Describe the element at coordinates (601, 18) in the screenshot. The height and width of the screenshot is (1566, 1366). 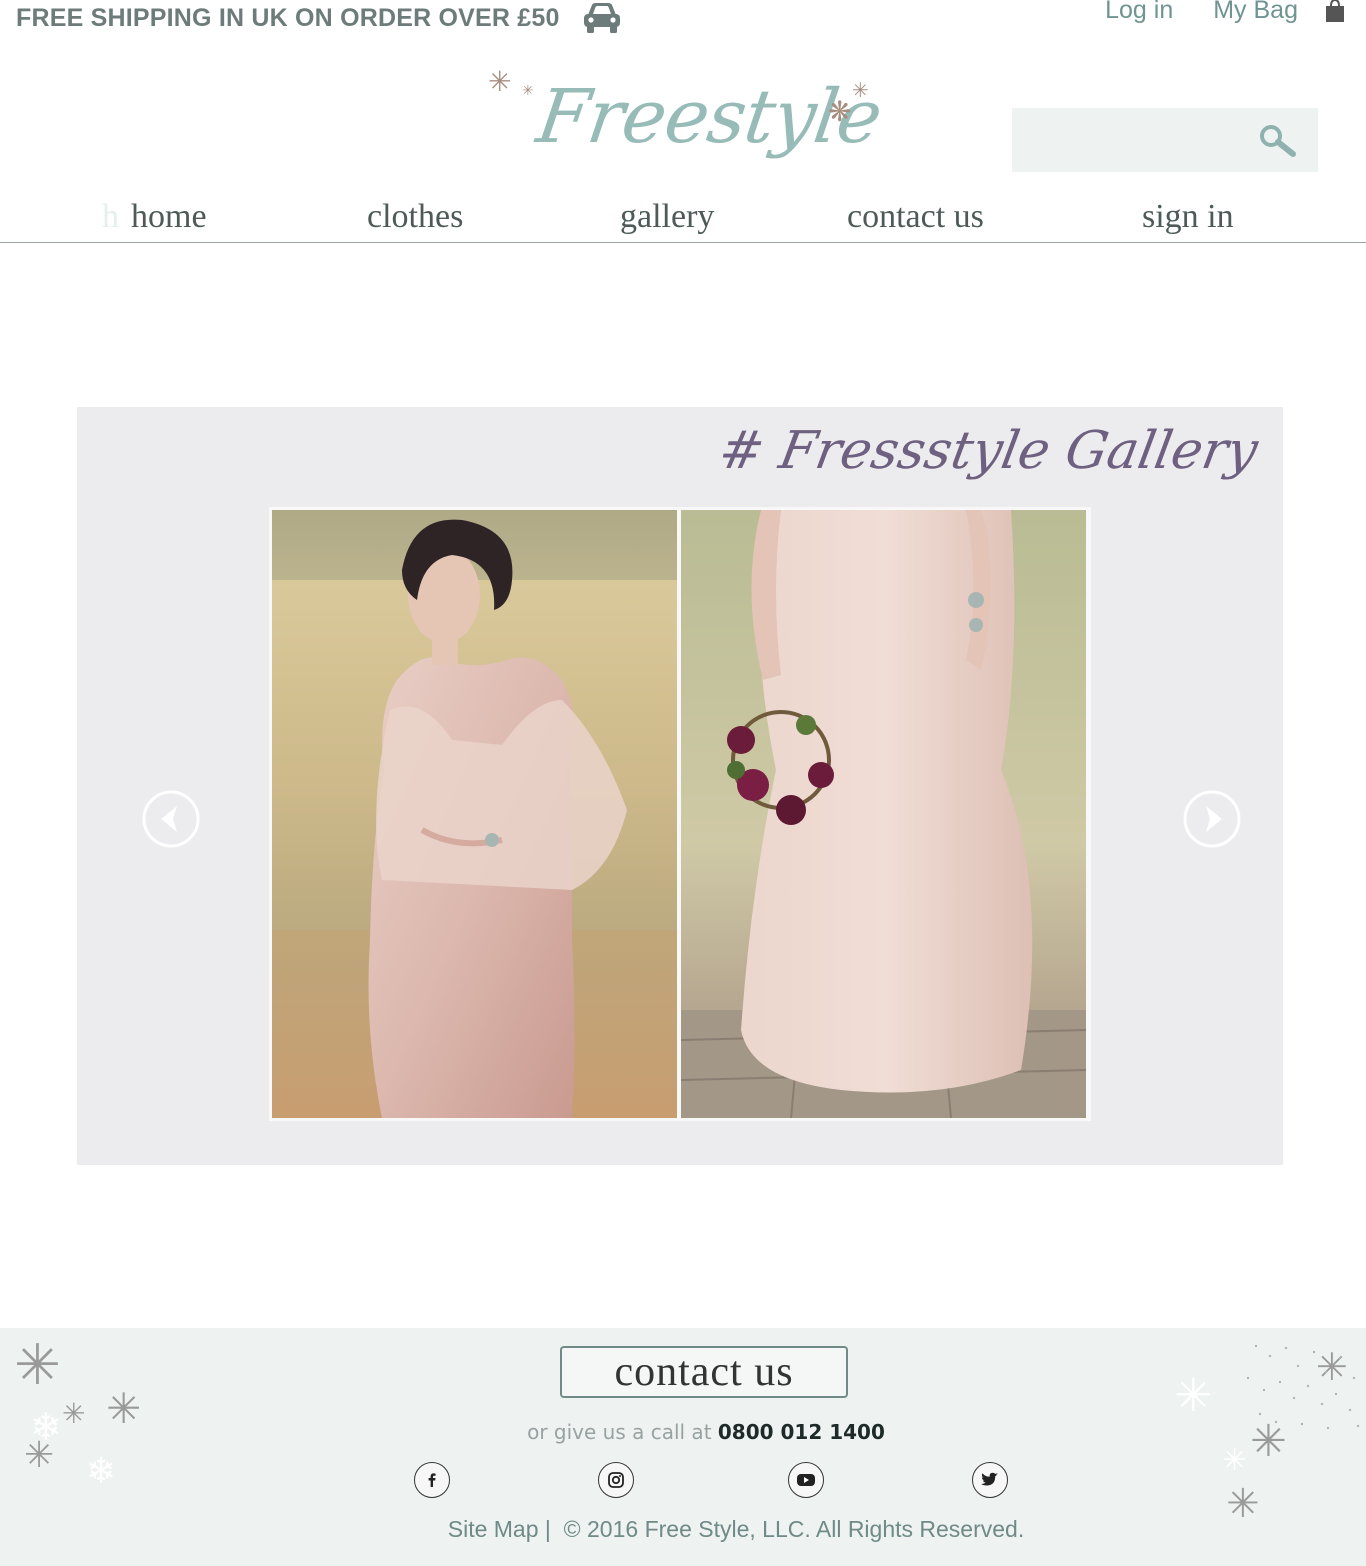
I see `car-icon` at that location.